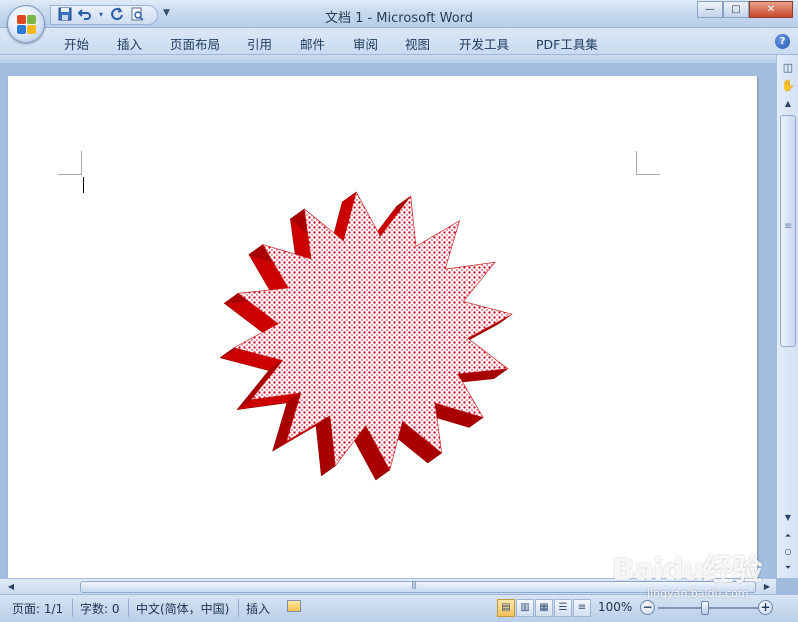  What do you see at coordinates (771, 9) in the screenshot?
I see `close-button: ✕` at bounding box center [771, 9].